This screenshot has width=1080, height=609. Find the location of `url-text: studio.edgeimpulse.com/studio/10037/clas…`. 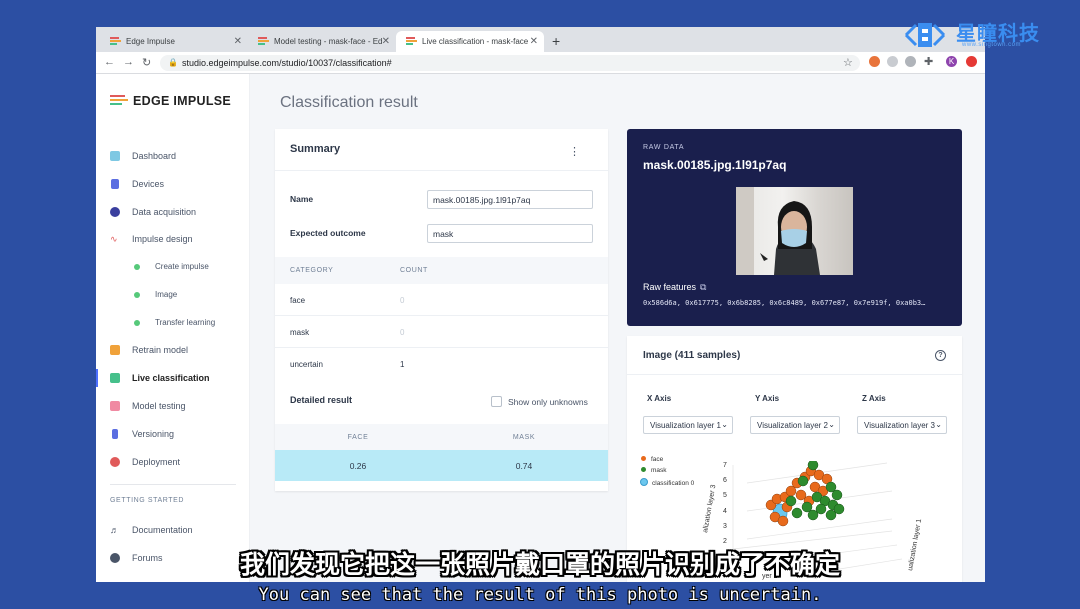

url-text: studio.edgeimpulse.com/studio/10037/clas… is located at coordinates (287, 63).